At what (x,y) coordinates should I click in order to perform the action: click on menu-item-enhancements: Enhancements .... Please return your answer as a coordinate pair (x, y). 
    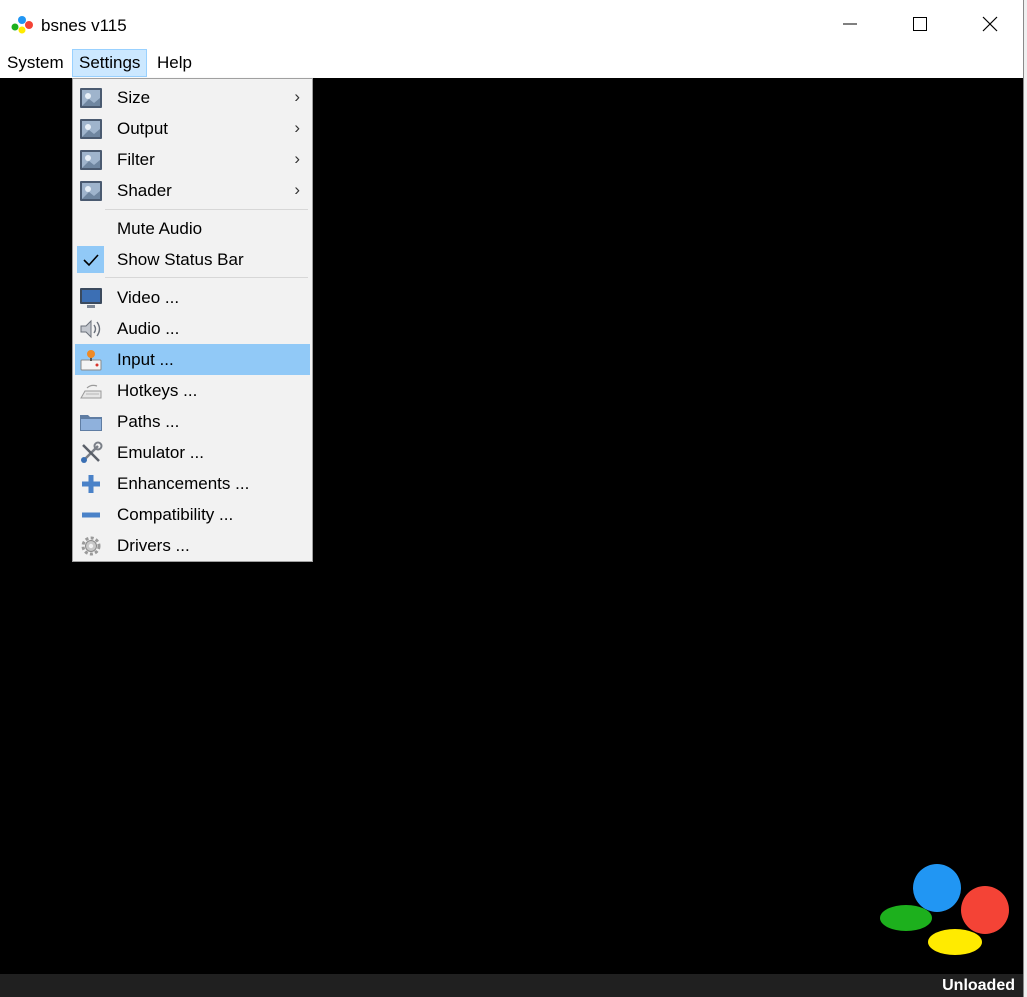
    Looking at the image, I should click on (192, 483).